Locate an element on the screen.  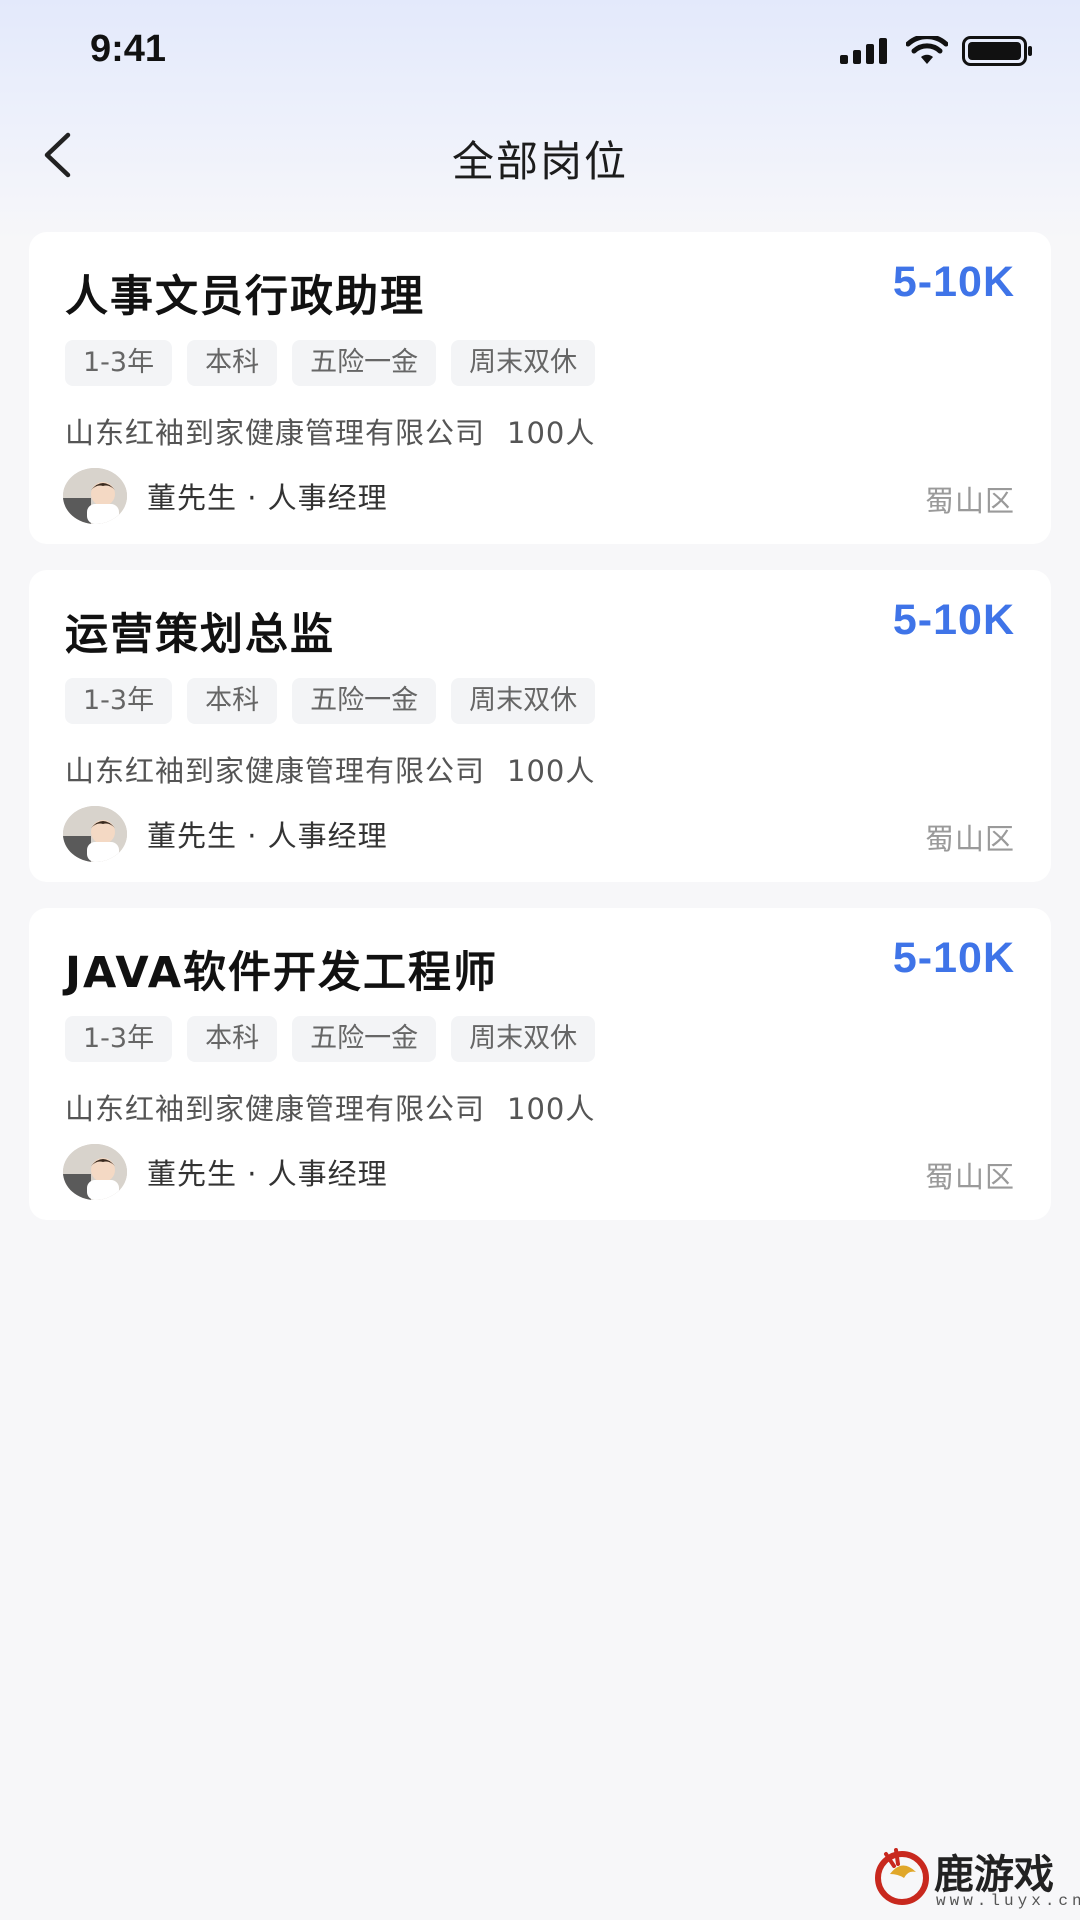
status-time: 9:41 is located at coordinates (128, 49).